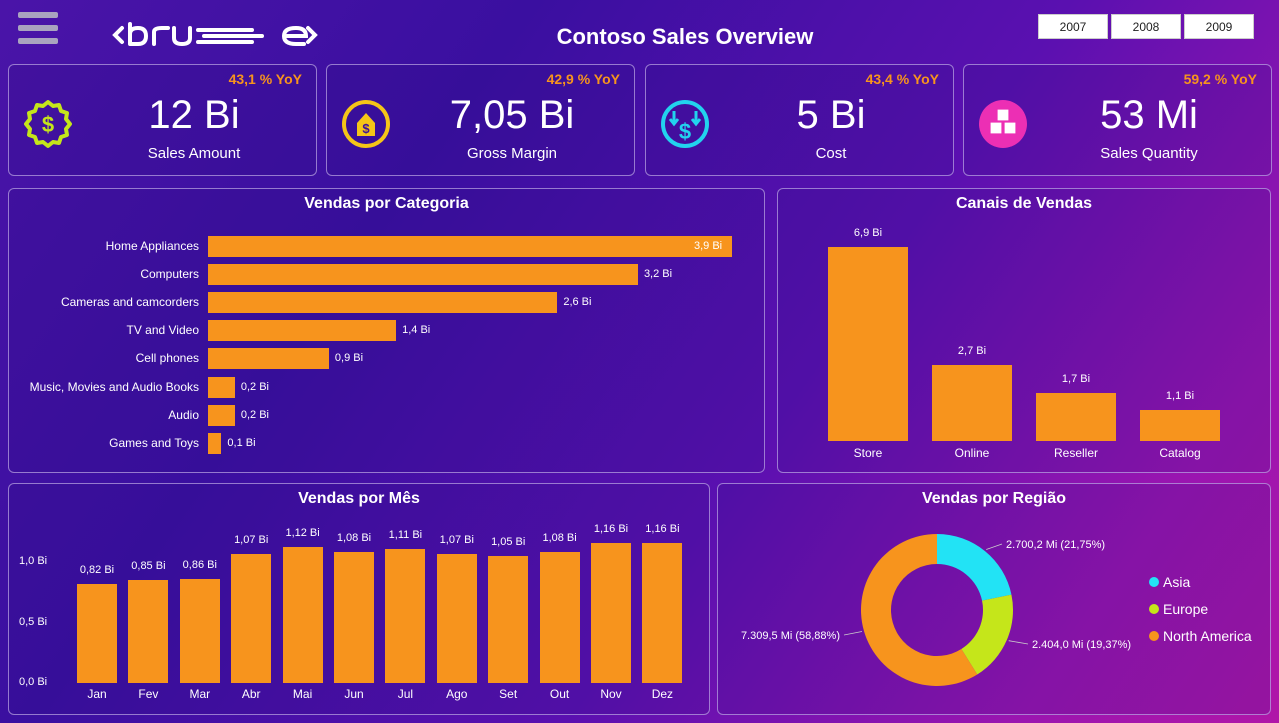  I want to click on data-label: 1,12 Bi, so click(302, 533).